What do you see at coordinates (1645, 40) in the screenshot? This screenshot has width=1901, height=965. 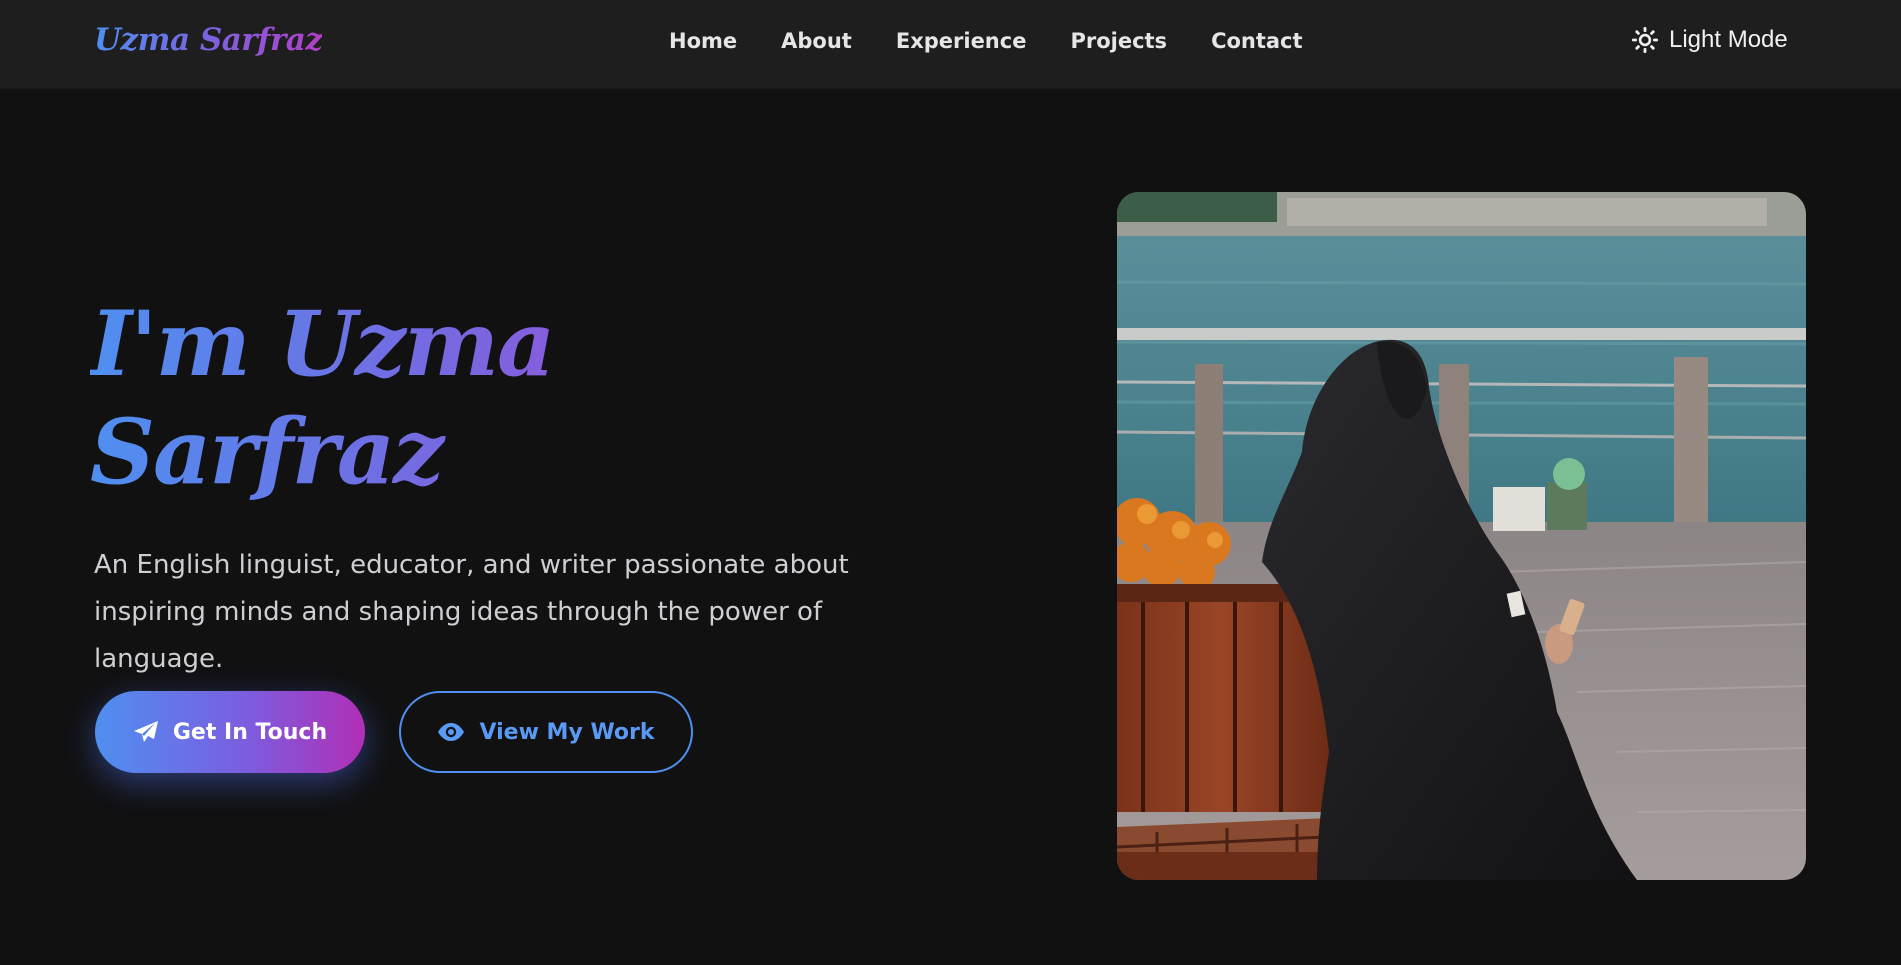 I see `sun-icon` at bounding box center [1645, 40].